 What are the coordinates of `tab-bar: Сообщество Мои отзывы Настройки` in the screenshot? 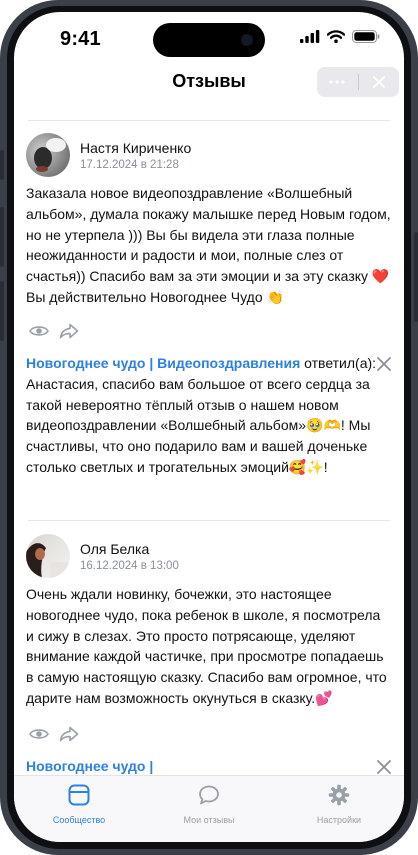 It's located at (209, 808).